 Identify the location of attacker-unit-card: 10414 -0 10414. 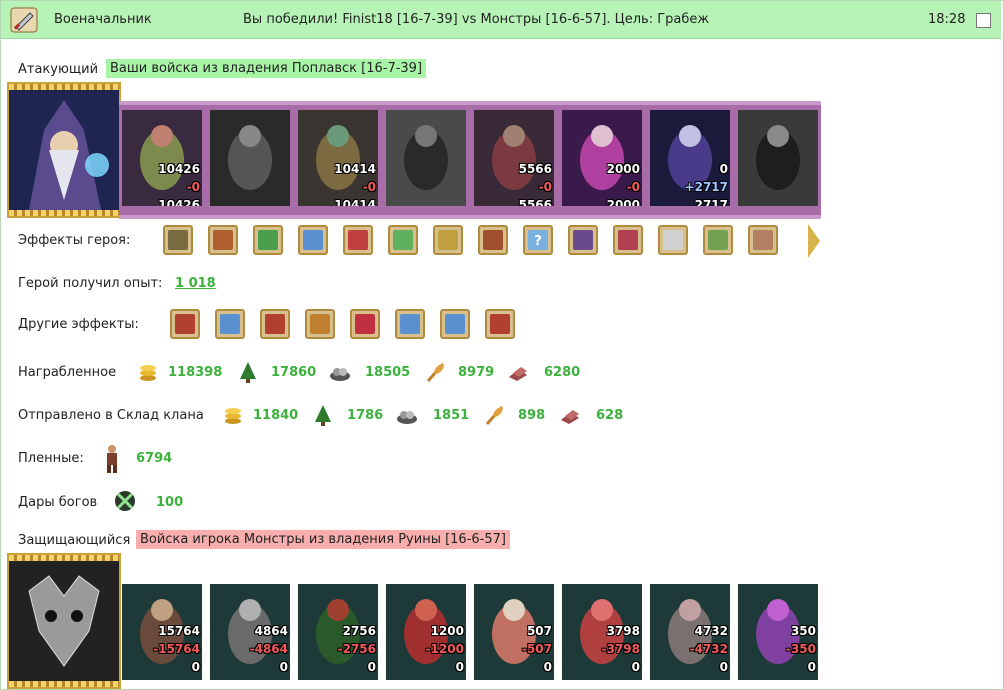
(338, 158).